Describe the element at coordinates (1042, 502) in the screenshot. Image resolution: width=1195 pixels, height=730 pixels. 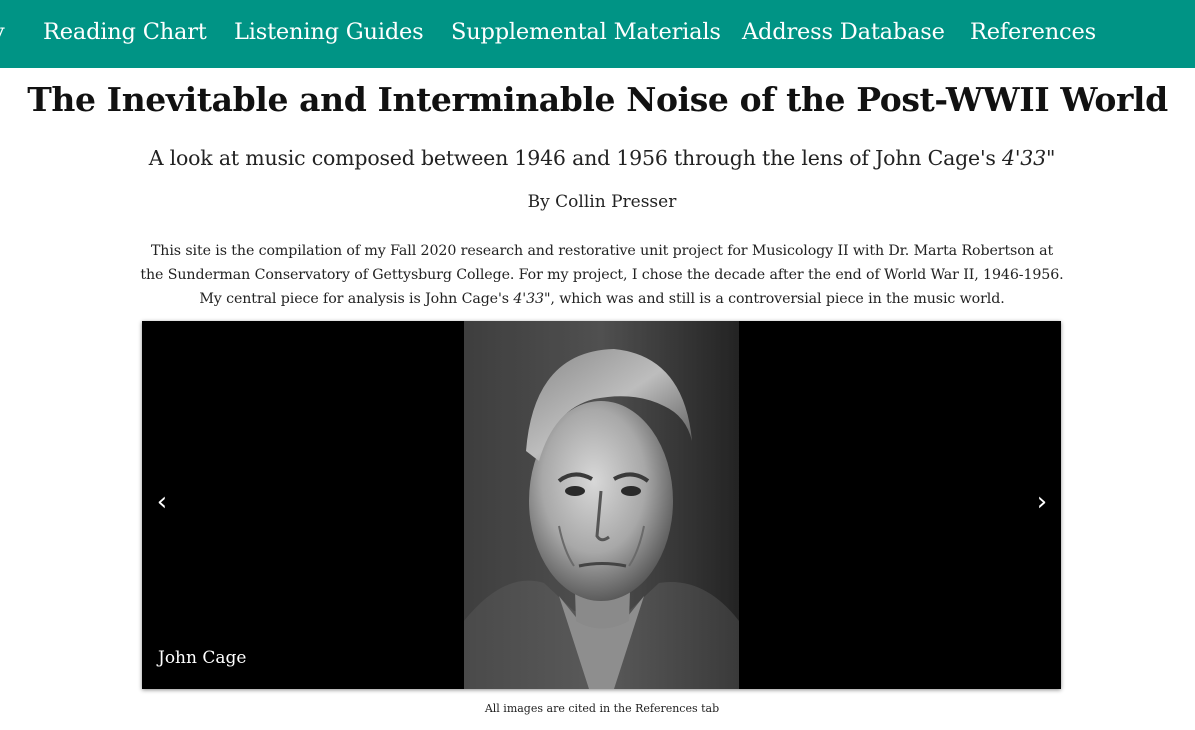
I see `carousel-next-button: ›` at that location.